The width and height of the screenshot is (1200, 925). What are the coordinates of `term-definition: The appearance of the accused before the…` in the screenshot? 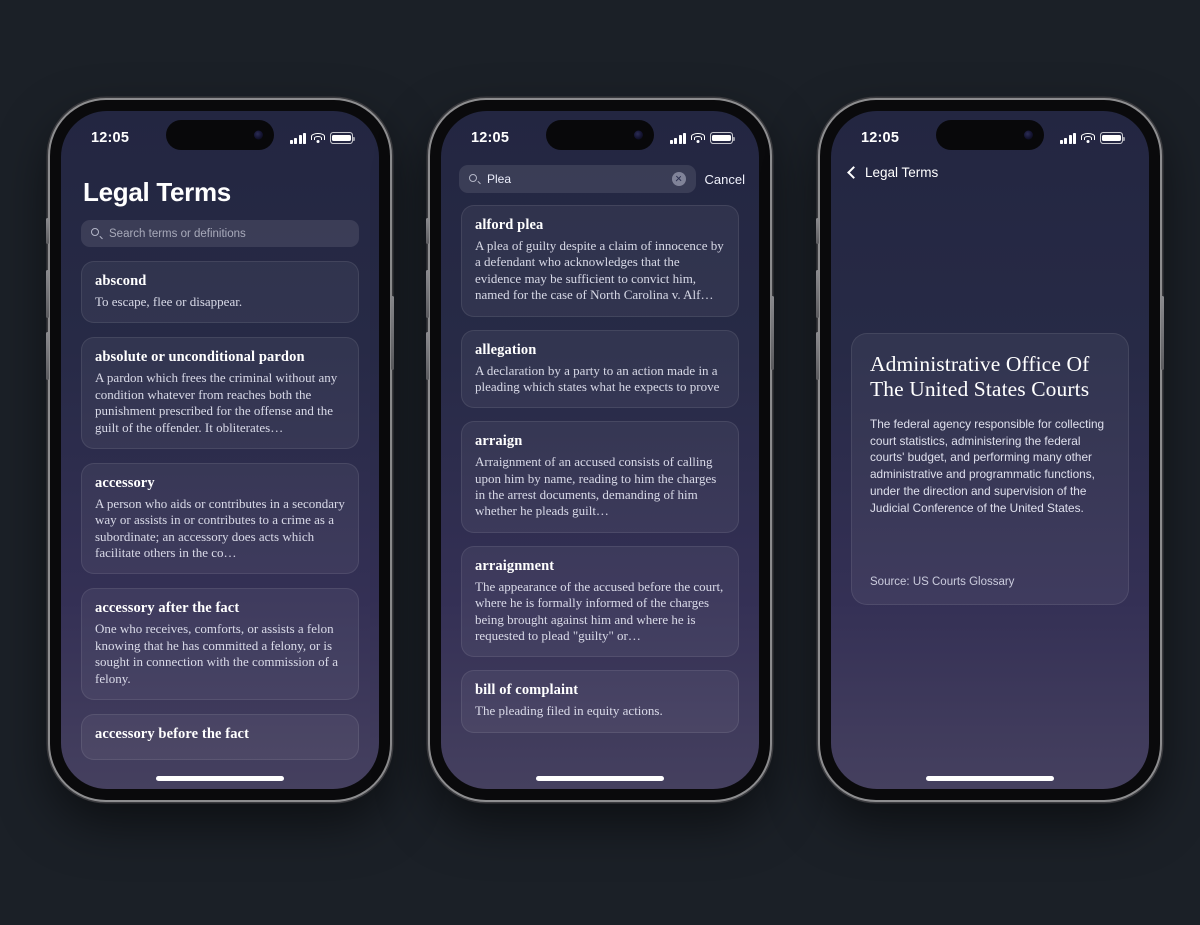 It's located at (599, 610).